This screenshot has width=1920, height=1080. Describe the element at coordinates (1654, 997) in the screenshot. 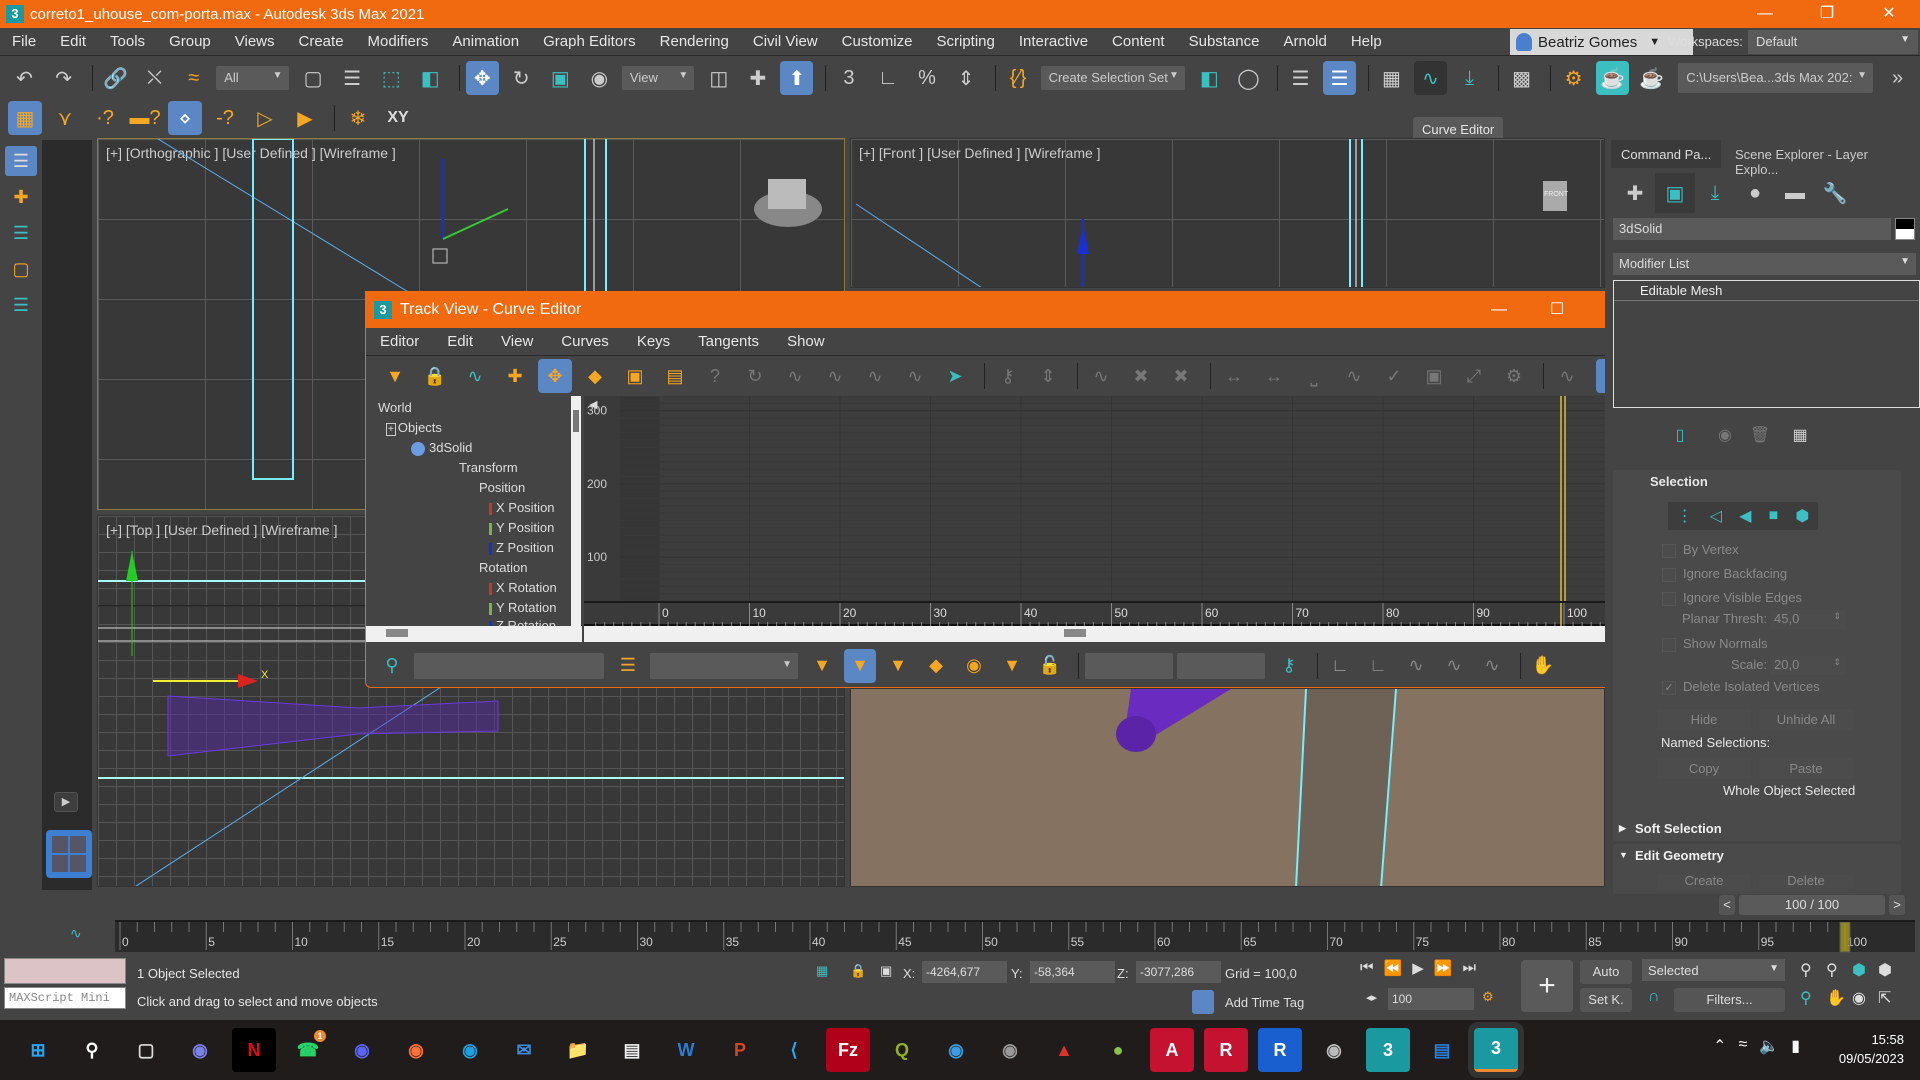

I see `default-tangents-icon: ∩` at that location.